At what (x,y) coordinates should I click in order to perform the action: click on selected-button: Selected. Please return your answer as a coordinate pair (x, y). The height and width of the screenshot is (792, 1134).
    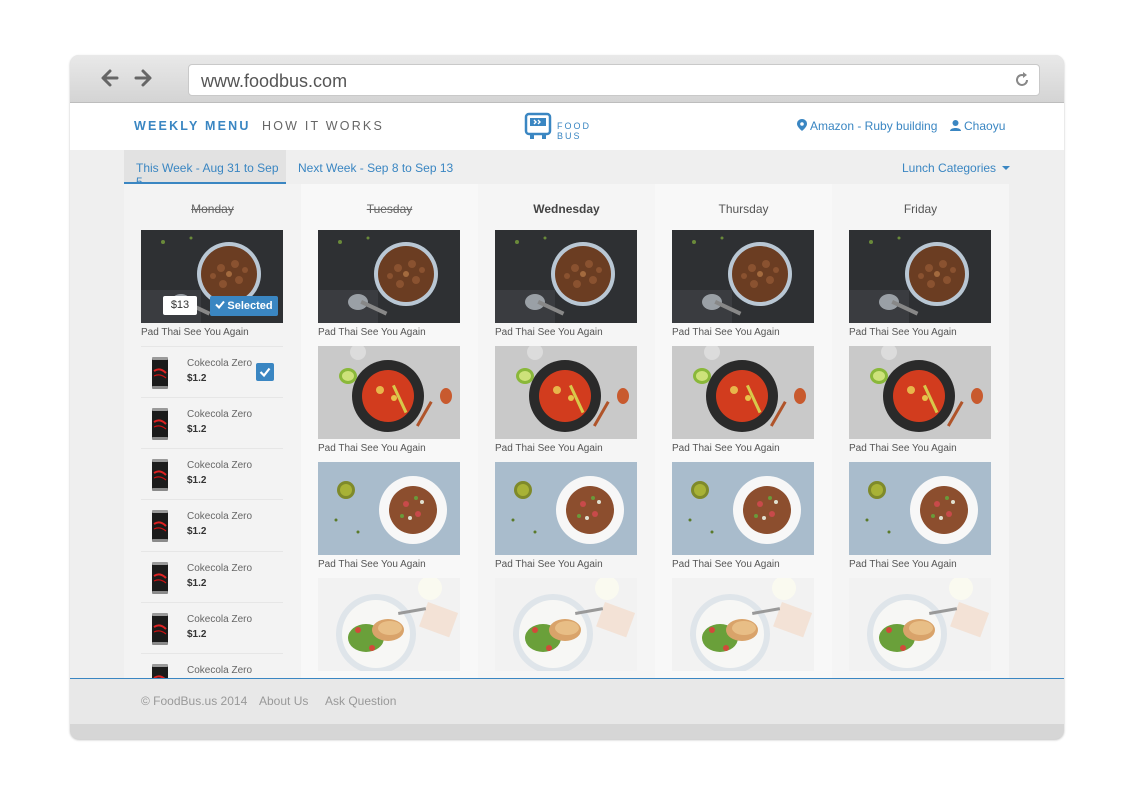
    Looking at the image, I should click on (244, 306).